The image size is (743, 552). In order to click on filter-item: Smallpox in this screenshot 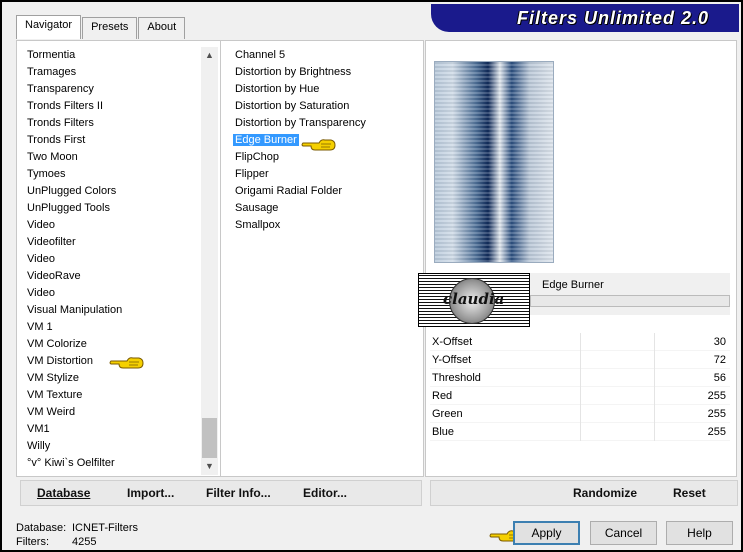, I will do `click(300, 225)`.